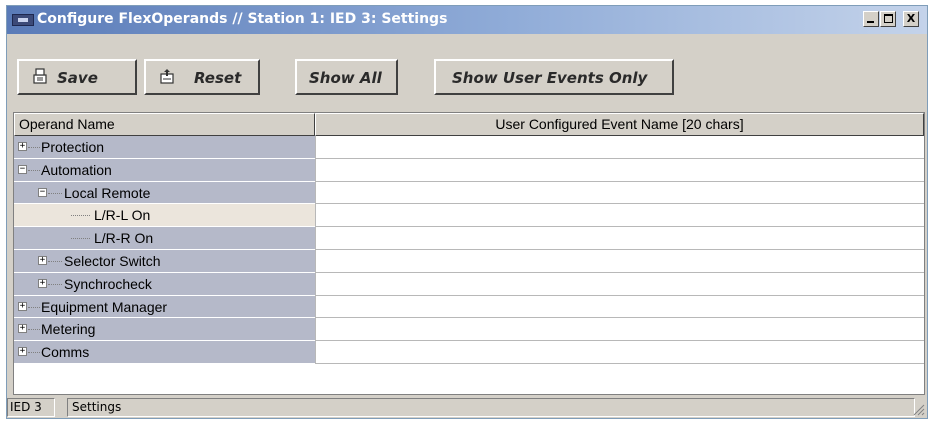 The width and height of the screenshot is (934, 424). Describe the element at coordinates (122, 215) in the screenshot. I see `operand-label: L/R-L On` at that location.